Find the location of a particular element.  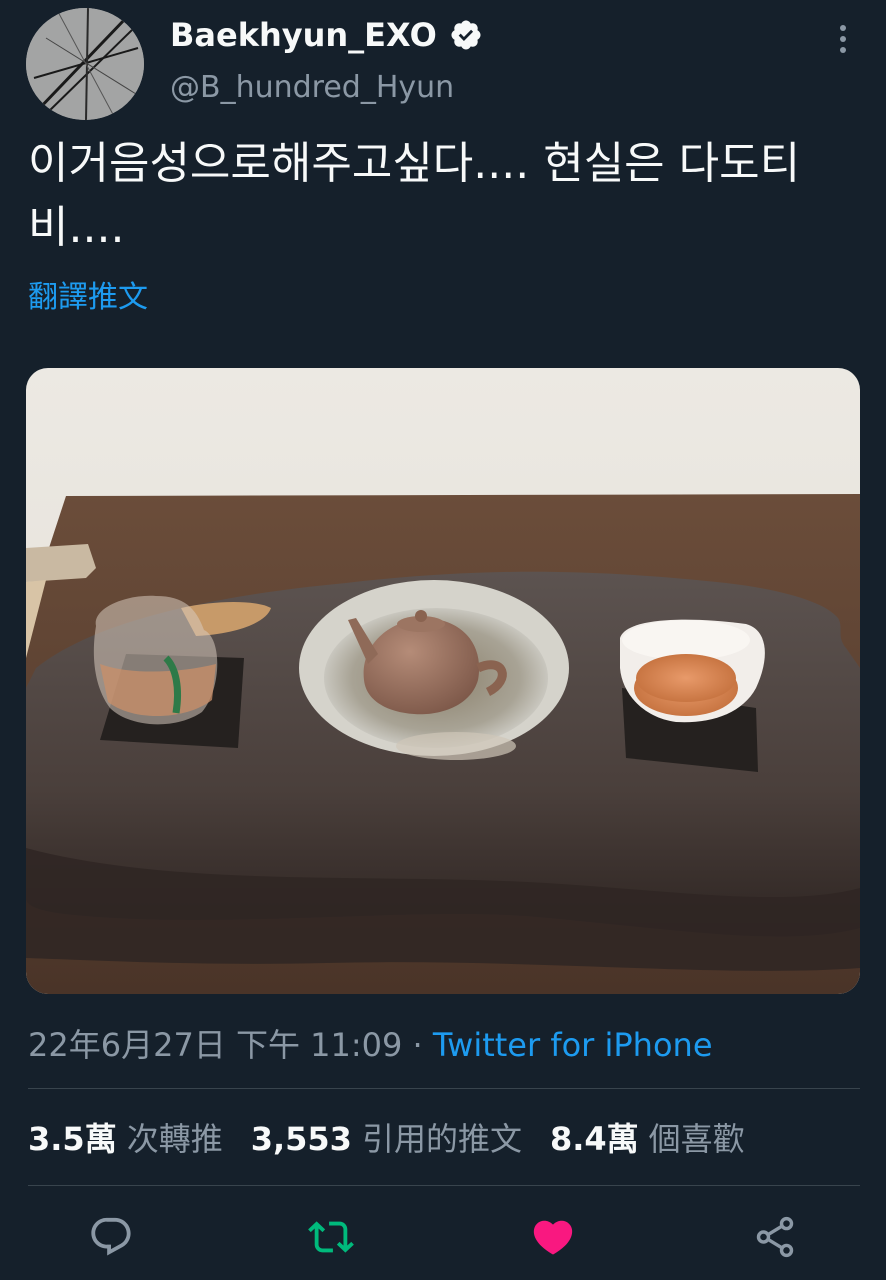

tweet-meta: 22年6月27日 下午 11:09 · Twitter for iPhone is located at coordinates (370, 1043).